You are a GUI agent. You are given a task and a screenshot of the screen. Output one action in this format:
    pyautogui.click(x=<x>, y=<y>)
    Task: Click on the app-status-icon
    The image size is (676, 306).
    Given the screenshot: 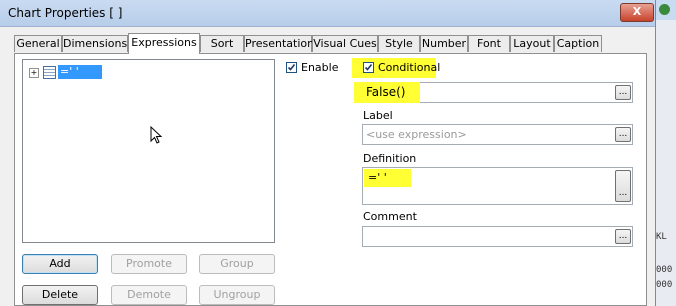 What is the action you would take?
    pyautogui.click(x=664, y=9)
    